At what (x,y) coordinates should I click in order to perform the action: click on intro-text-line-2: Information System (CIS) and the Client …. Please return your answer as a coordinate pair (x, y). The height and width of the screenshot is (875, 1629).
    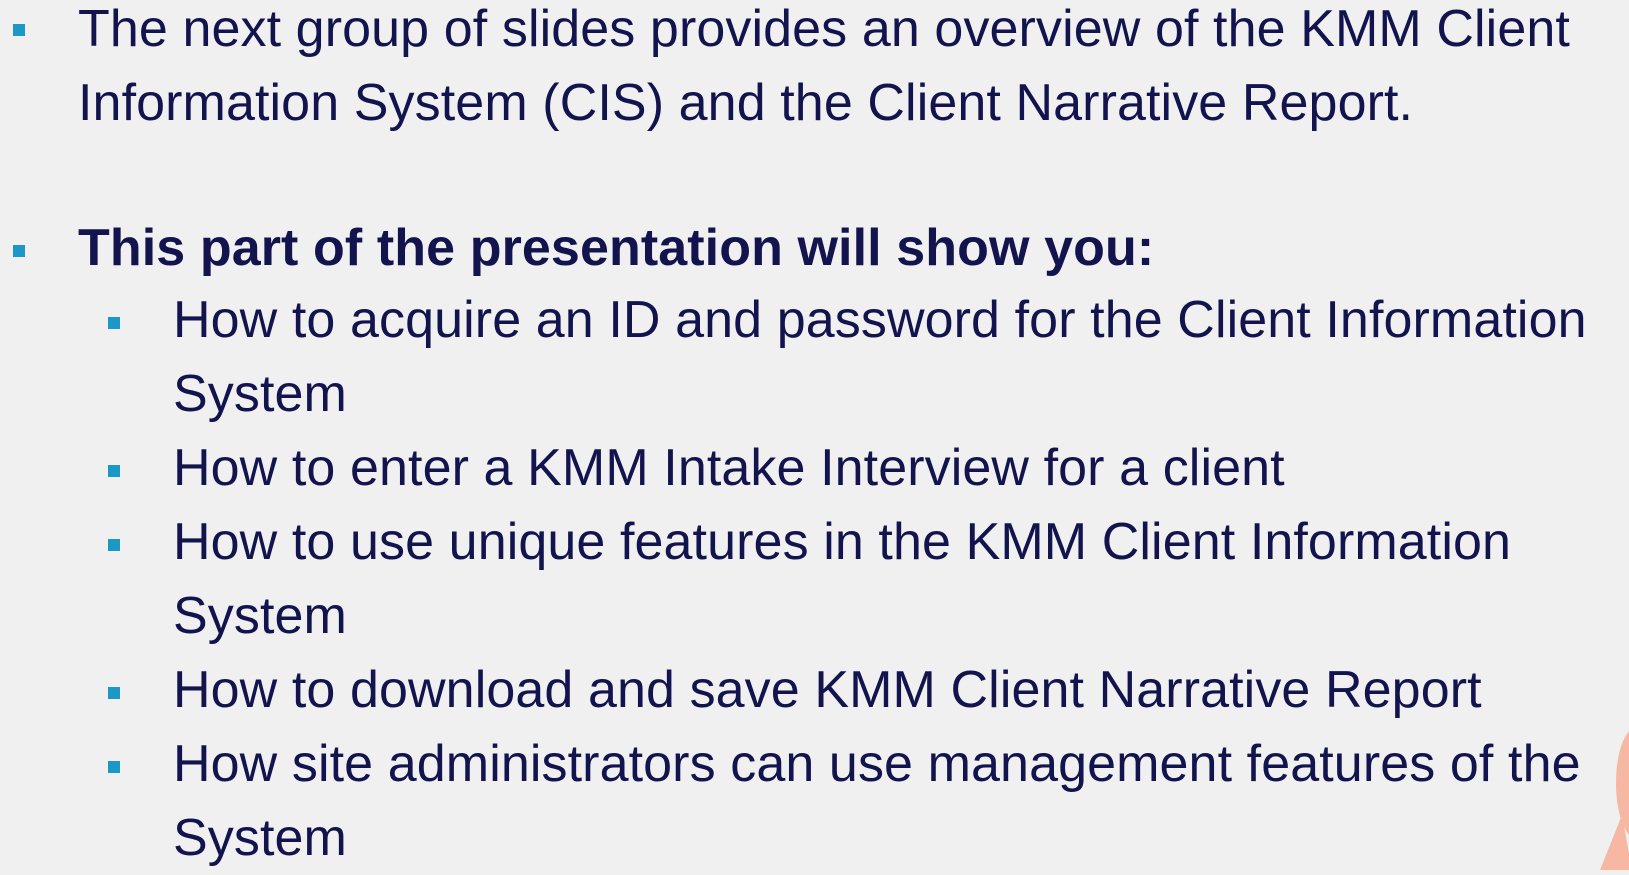
    Looking at the image, I should click on (746, 103).